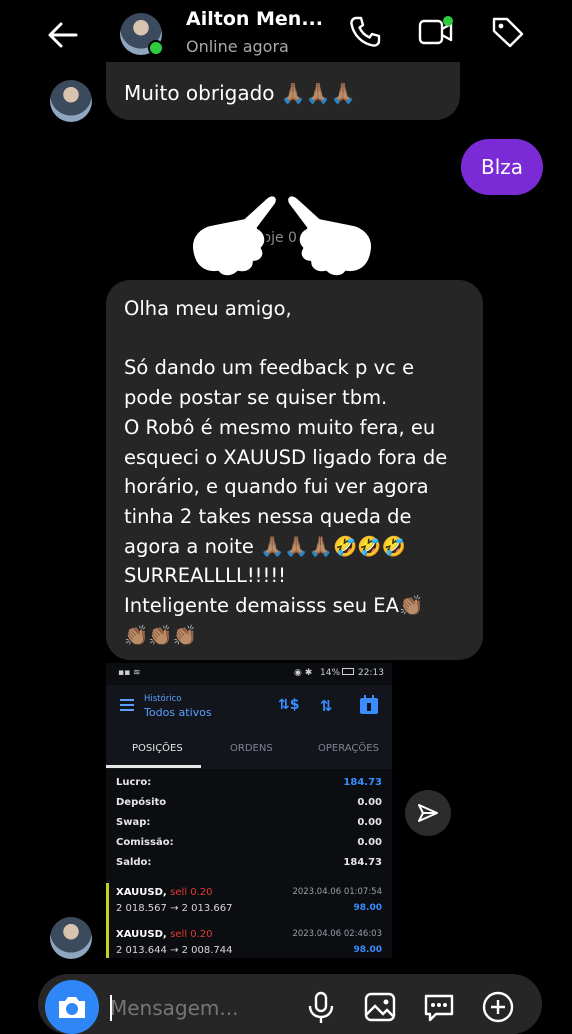 Image resolution: width=572 pixels, height=1034 pixels. I want to click on tab-bar: POSIÇÕES ORDENS OPERAÇÕES, so click(249, 752).